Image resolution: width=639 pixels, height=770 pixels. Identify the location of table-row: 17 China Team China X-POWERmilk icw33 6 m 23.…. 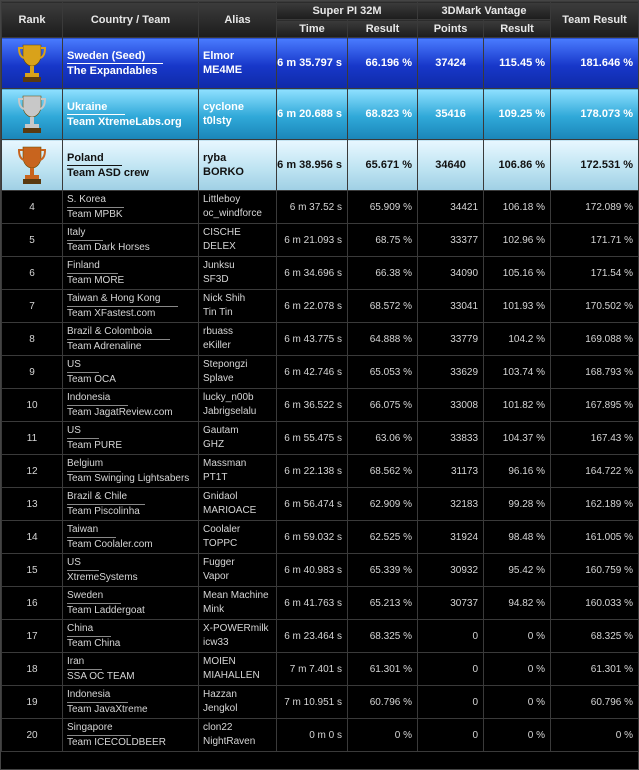
(320, 636).